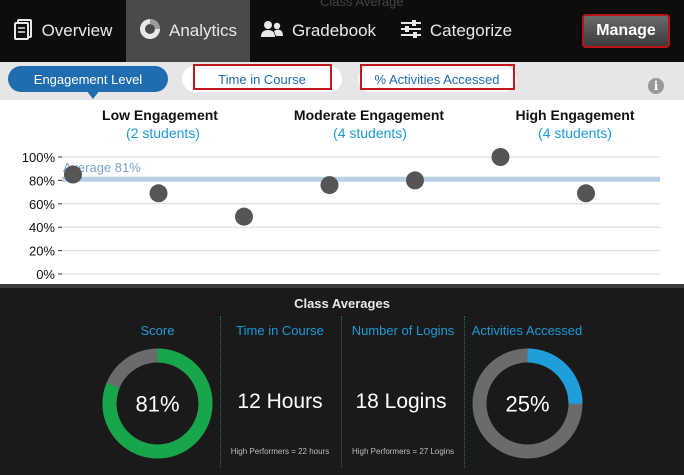 The image size is (684, 475). Describe the element at coordinates (262, 77) in the screenshot. I see `highlight-time-in-course` at that location.